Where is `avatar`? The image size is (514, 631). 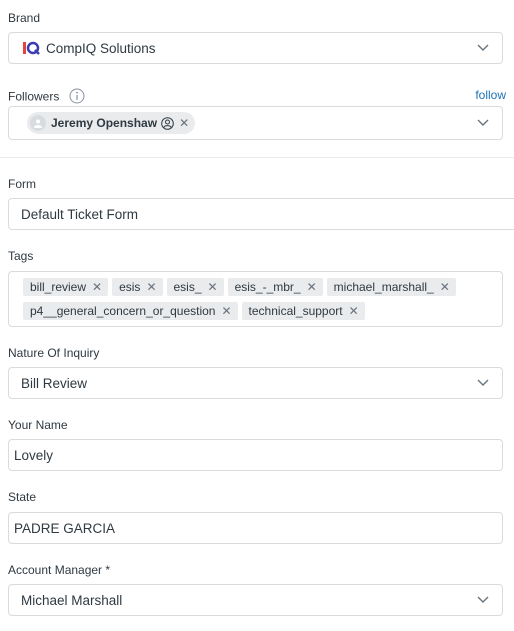 avatar is located at coordinates (38, 123).